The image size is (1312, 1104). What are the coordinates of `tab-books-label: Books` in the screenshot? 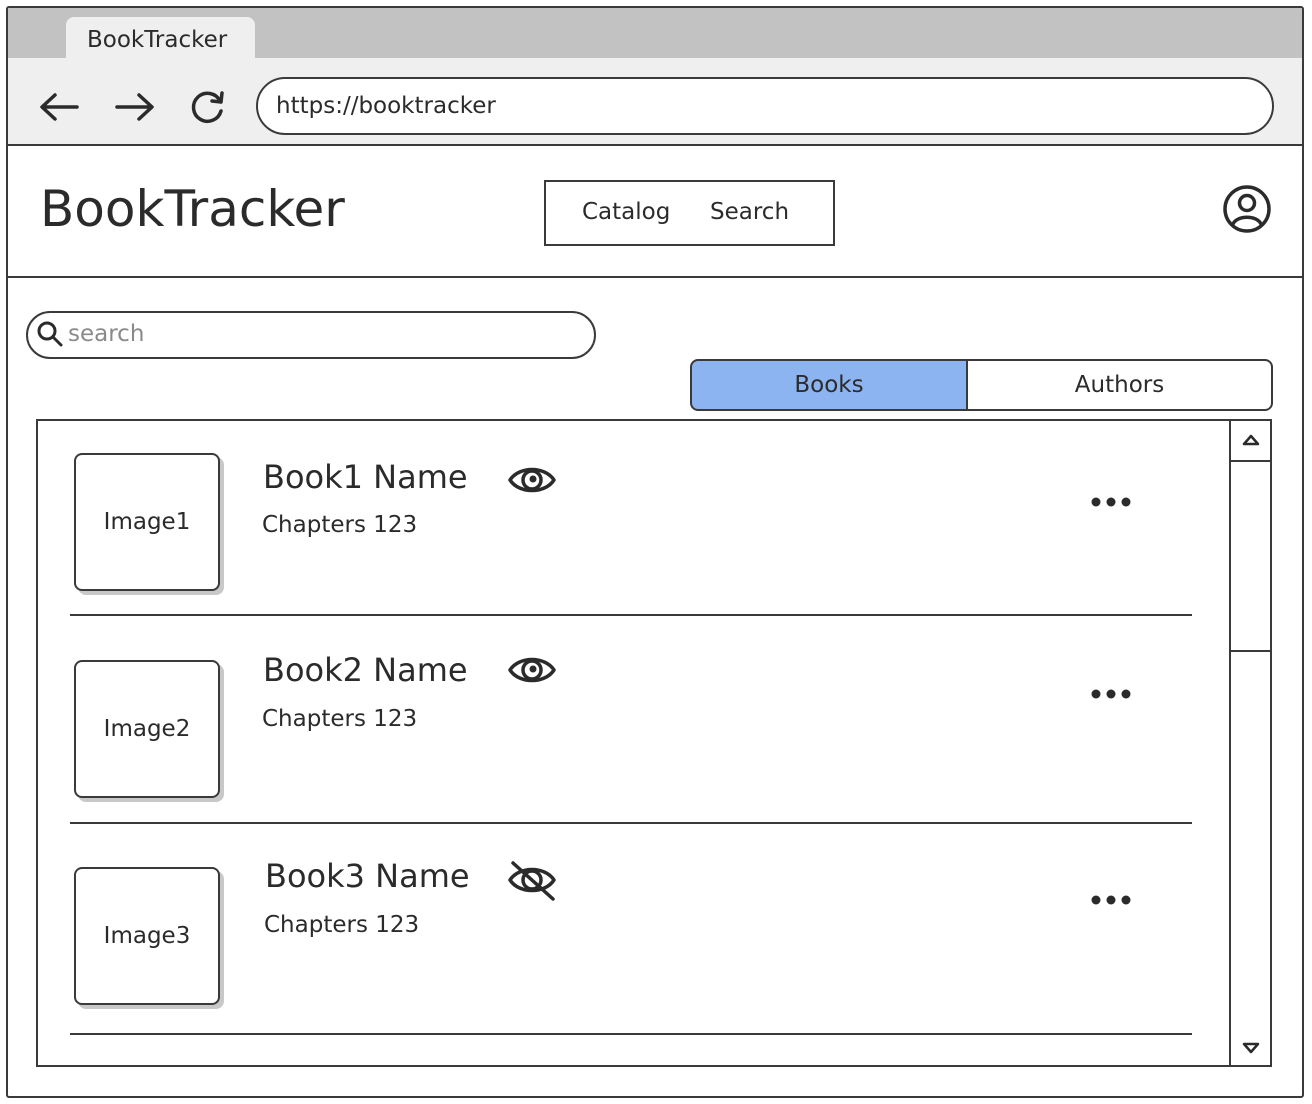 It's located at (829, 385).